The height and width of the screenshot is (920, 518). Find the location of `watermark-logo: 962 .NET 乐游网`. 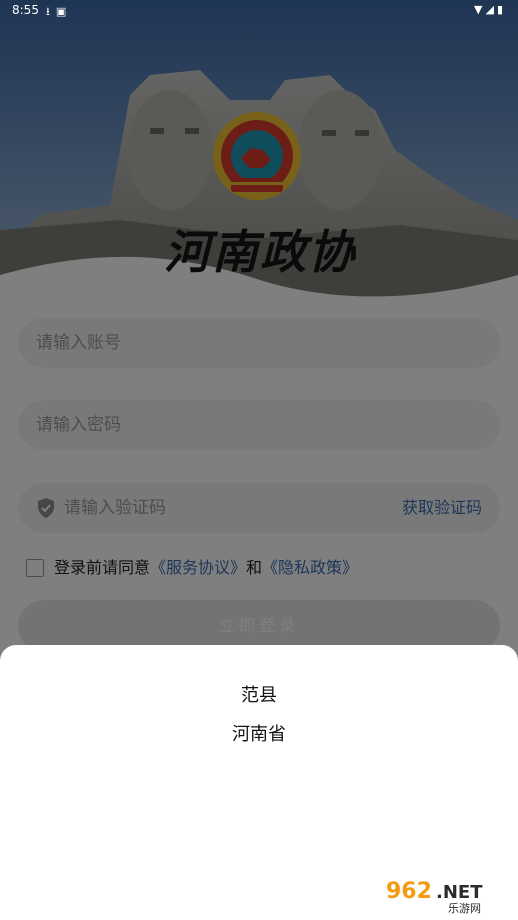

watermark-logo: 962 .NET 乐游网 is located at coordinates (444, 894).